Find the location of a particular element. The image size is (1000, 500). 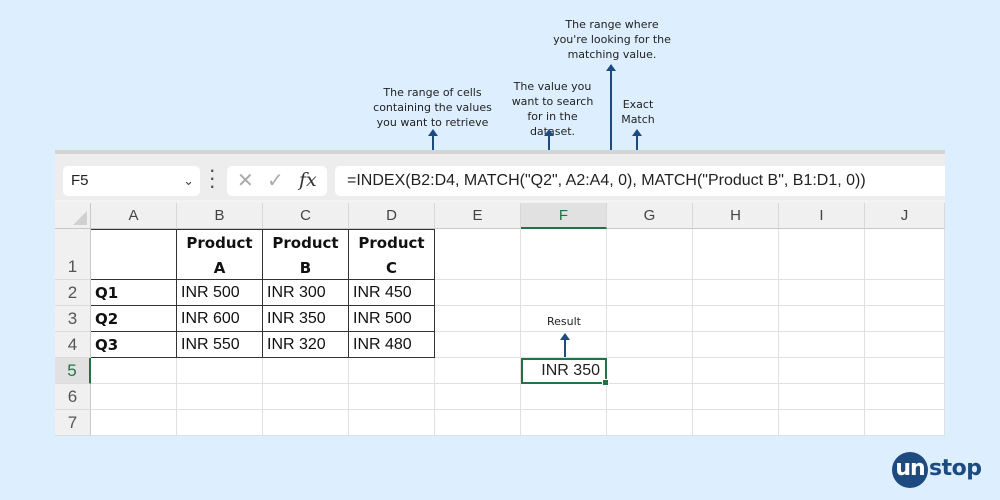

formula-actions: ✕ ✓ fx is located at coordinates (277, 181).